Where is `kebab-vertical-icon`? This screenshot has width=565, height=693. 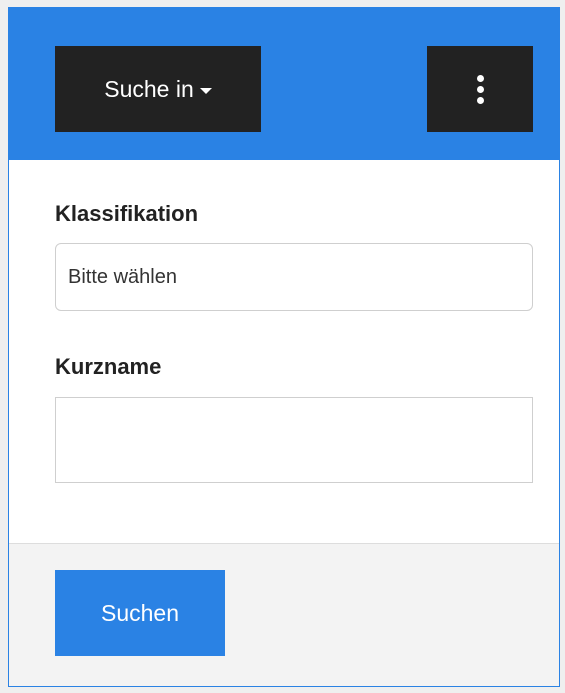 kebab-vertical-icon is located at coordinates (480, 89).